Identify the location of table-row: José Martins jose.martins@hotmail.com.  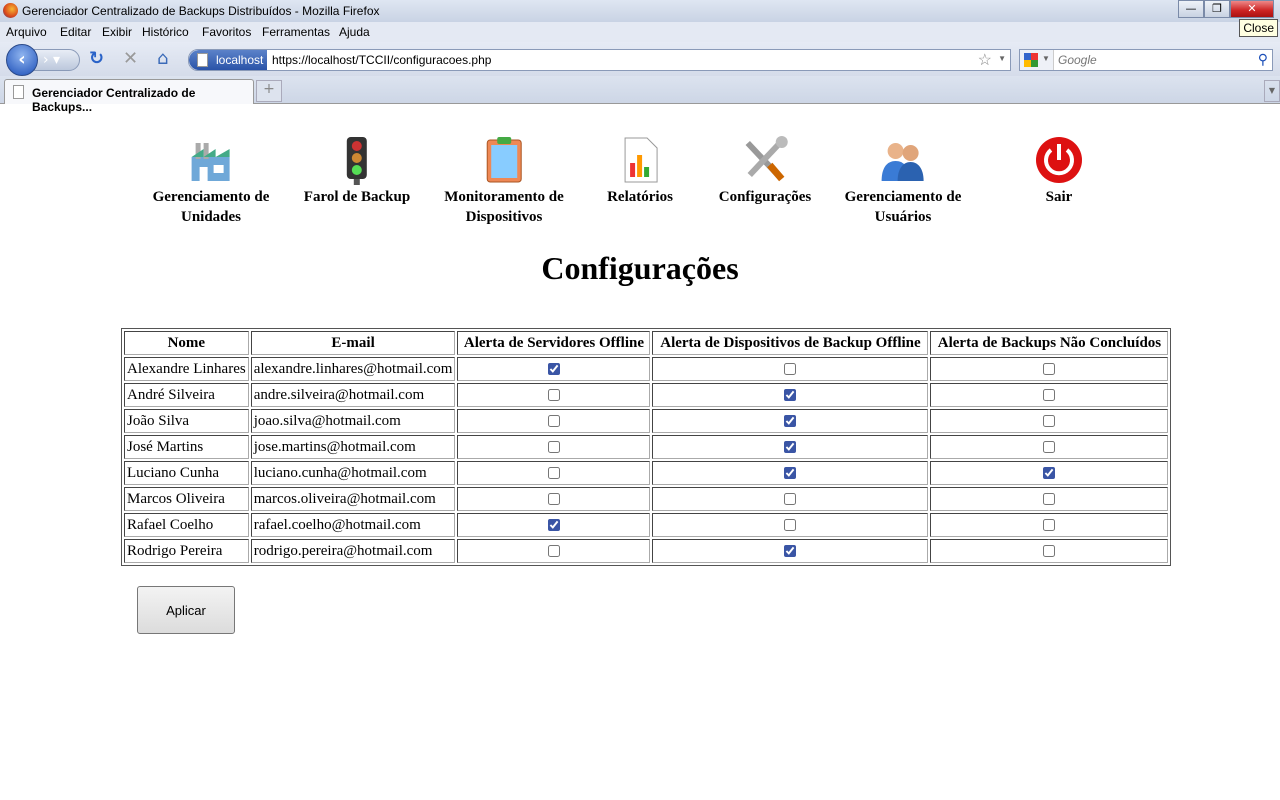
(646, 447).